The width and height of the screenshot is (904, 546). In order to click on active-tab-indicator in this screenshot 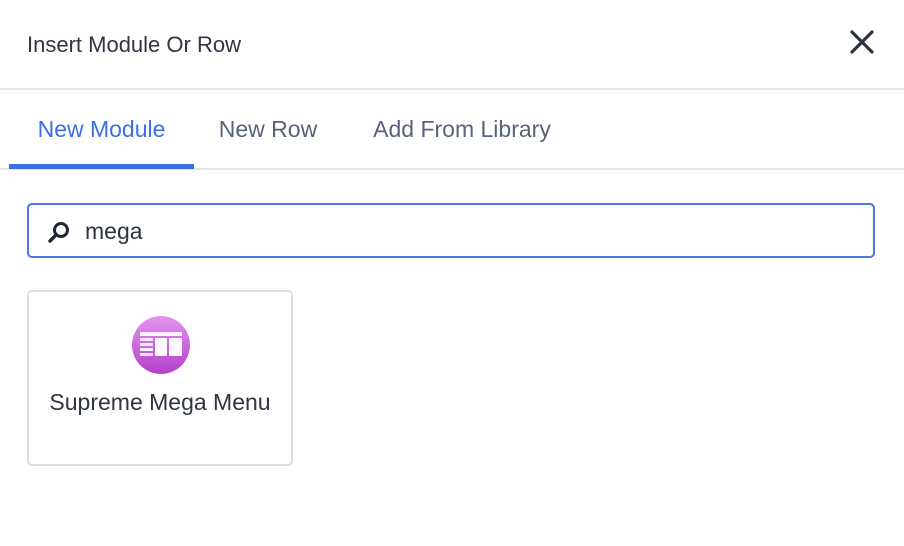, I will do `click(101, 166)`.